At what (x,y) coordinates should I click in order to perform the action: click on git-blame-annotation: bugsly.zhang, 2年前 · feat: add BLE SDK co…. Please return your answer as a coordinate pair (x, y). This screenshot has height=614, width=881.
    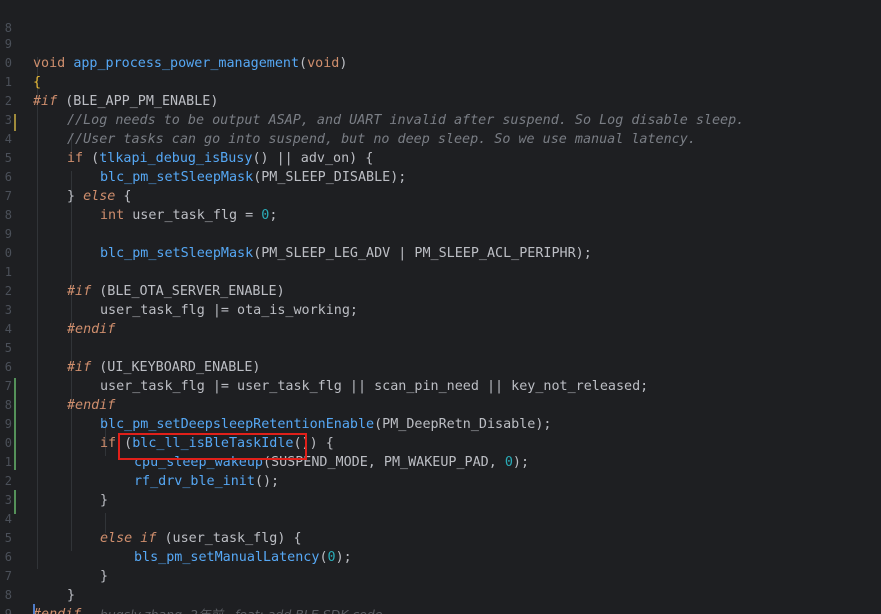
    Looking at the image, I should click on (233, 609).